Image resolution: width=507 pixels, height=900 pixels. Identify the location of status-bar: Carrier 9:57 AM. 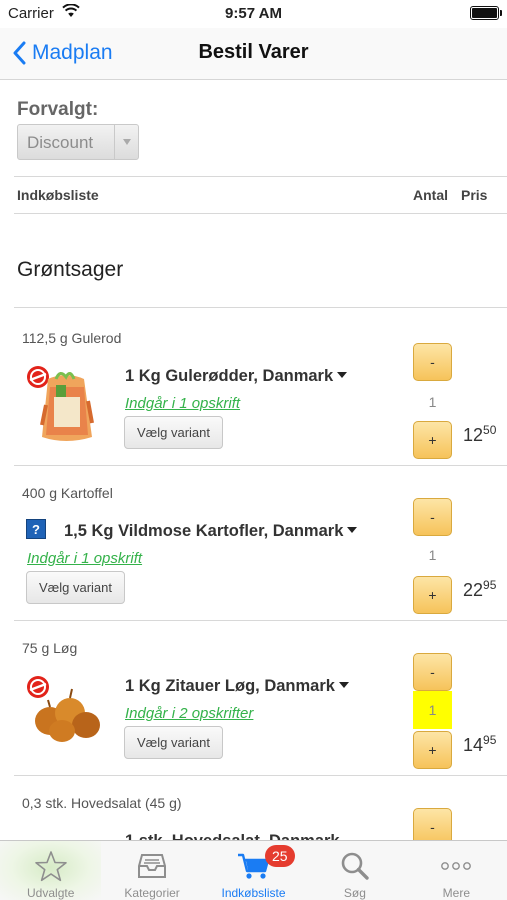
(253, 14).